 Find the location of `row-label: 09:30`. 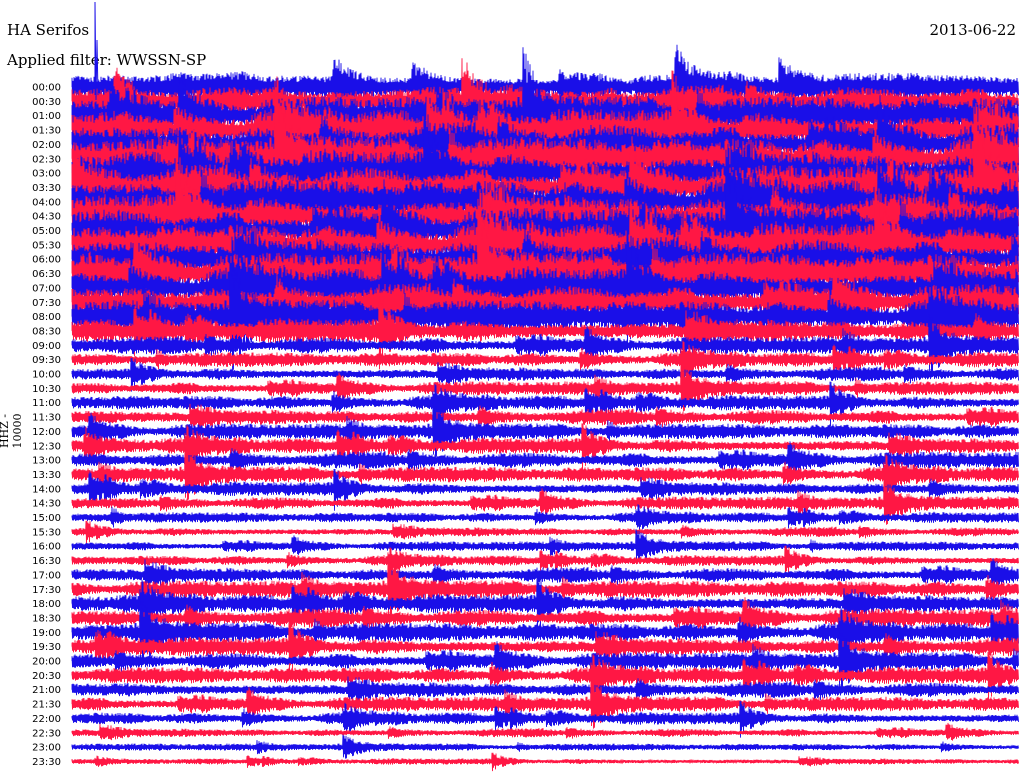

row-label: 09:30 is located at coordinates (46, 360).